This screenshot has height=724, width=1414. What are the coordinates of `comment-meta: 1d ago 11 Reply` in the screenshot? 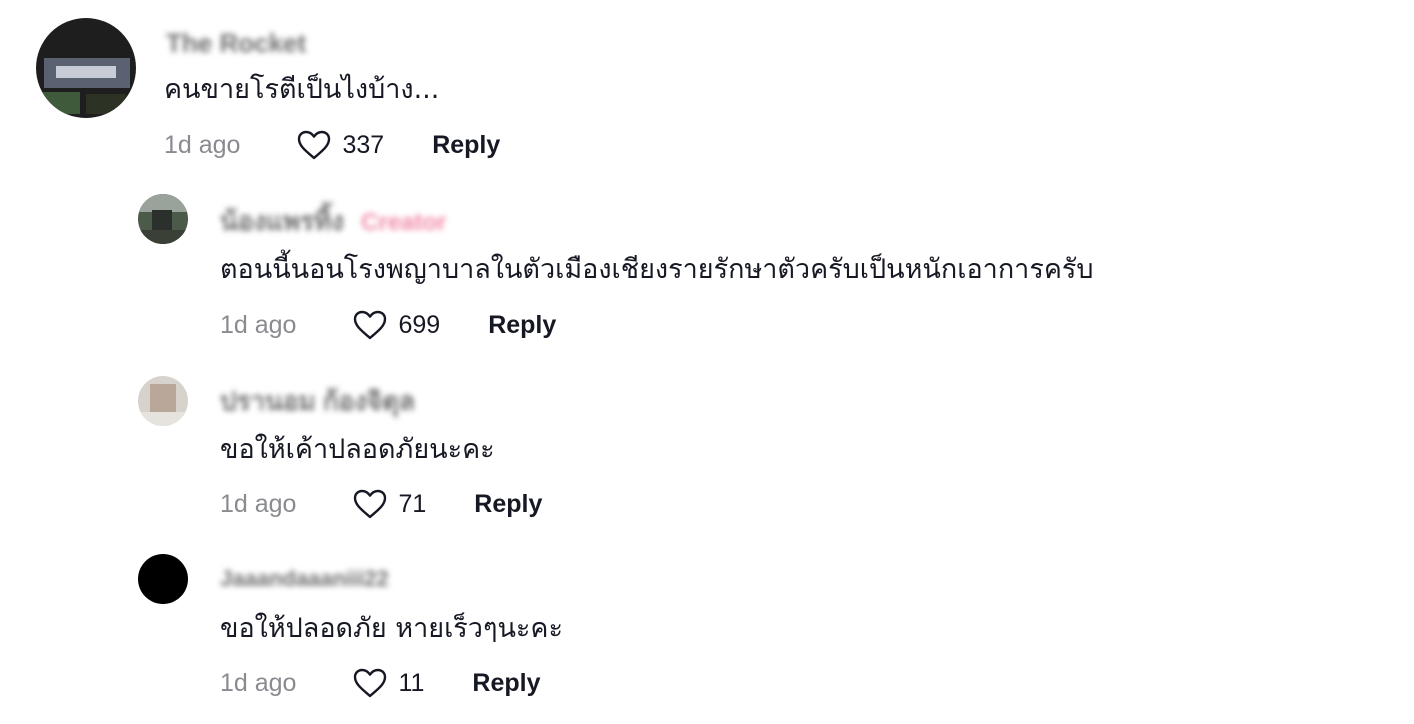 It's located at (380, 683).